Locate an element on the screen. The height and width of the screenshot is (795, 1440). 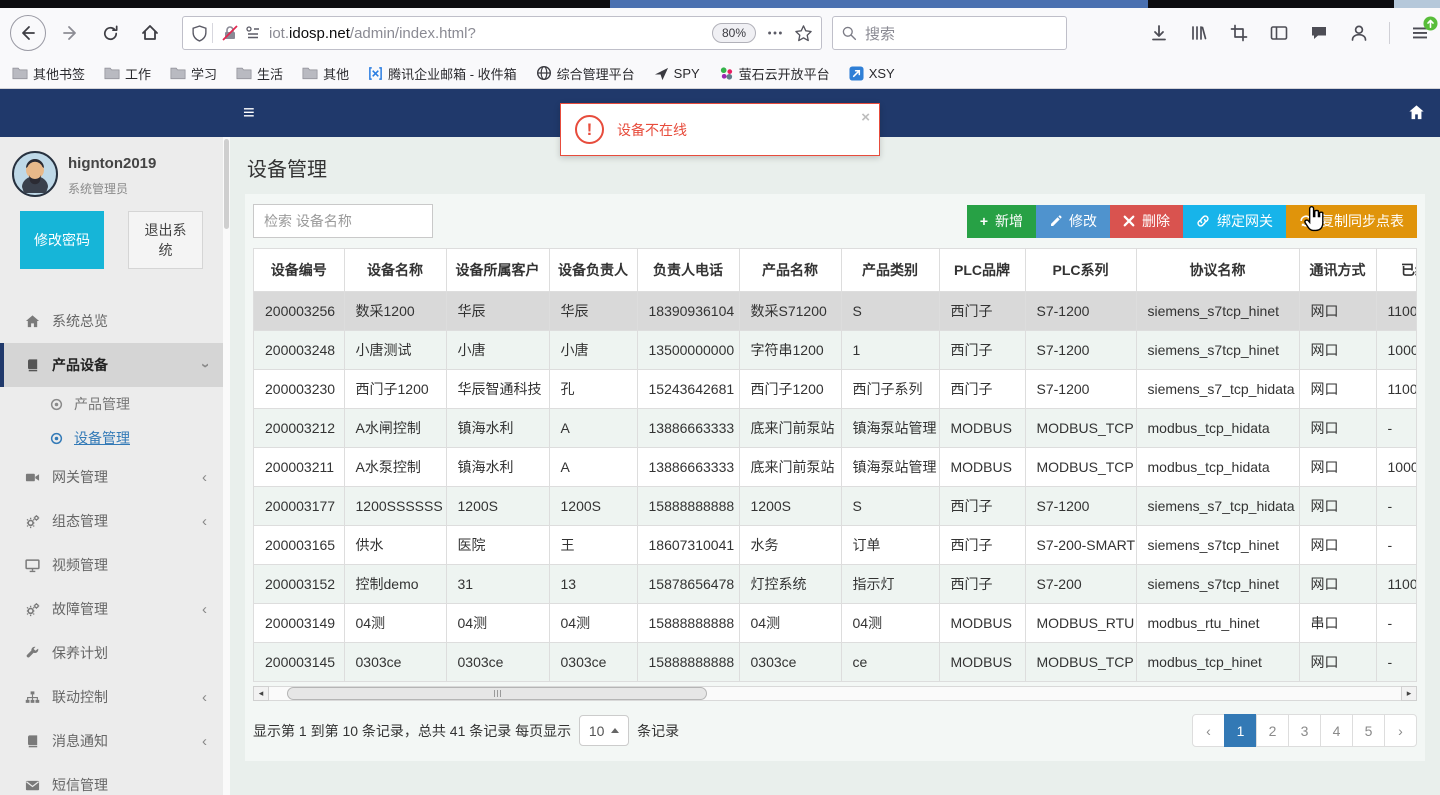
cell-plc-series: S7-200-SMART is located at coordinates (1081, 545).